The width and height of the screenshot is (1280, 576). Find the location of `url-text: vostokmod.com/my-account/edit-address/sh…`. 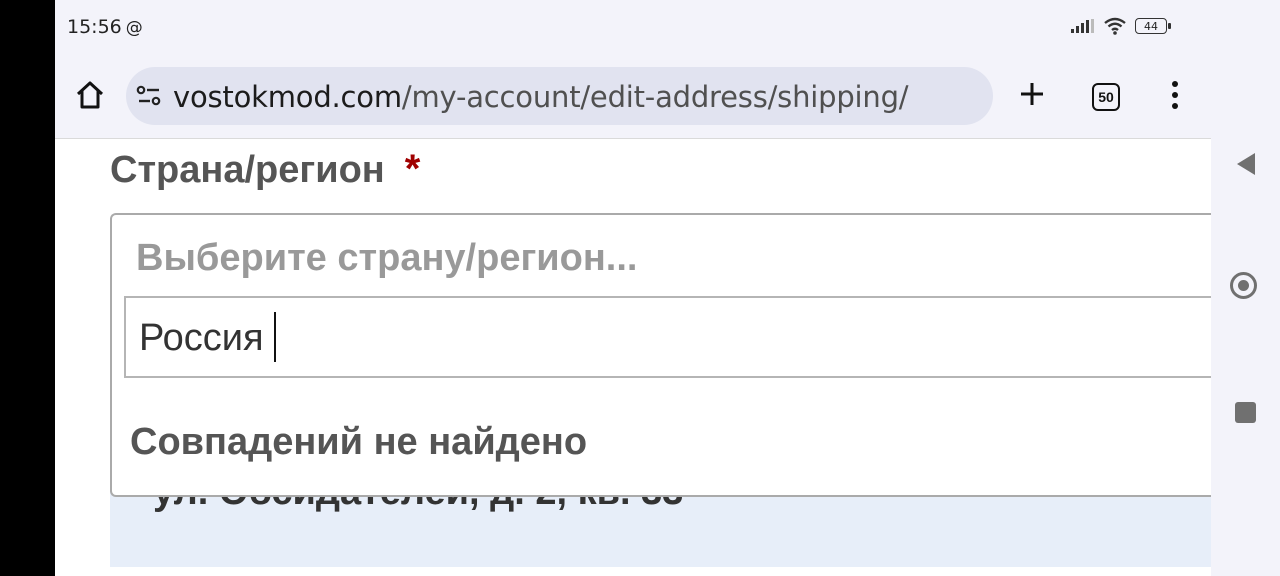

url-text: vostokmod.com/my-account/edit-address/sh… is located at coordinates (541, 97).